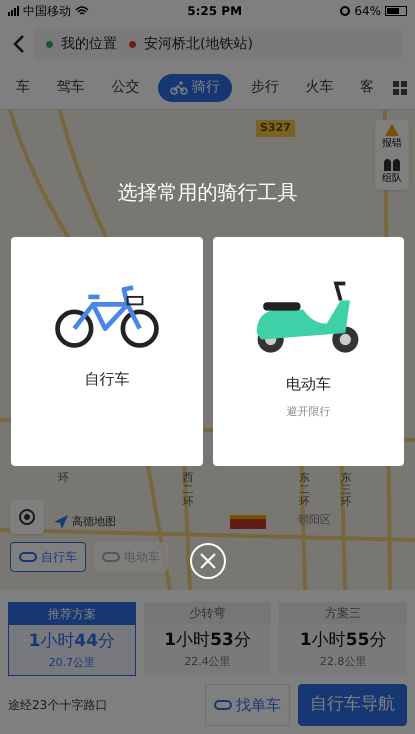 Image resolution: width=415 pixels, height=734 pixels. What do you see at coordinates (399, 87) in the screenshot?
I see `grid-icon` at bounding box center [399, 87].